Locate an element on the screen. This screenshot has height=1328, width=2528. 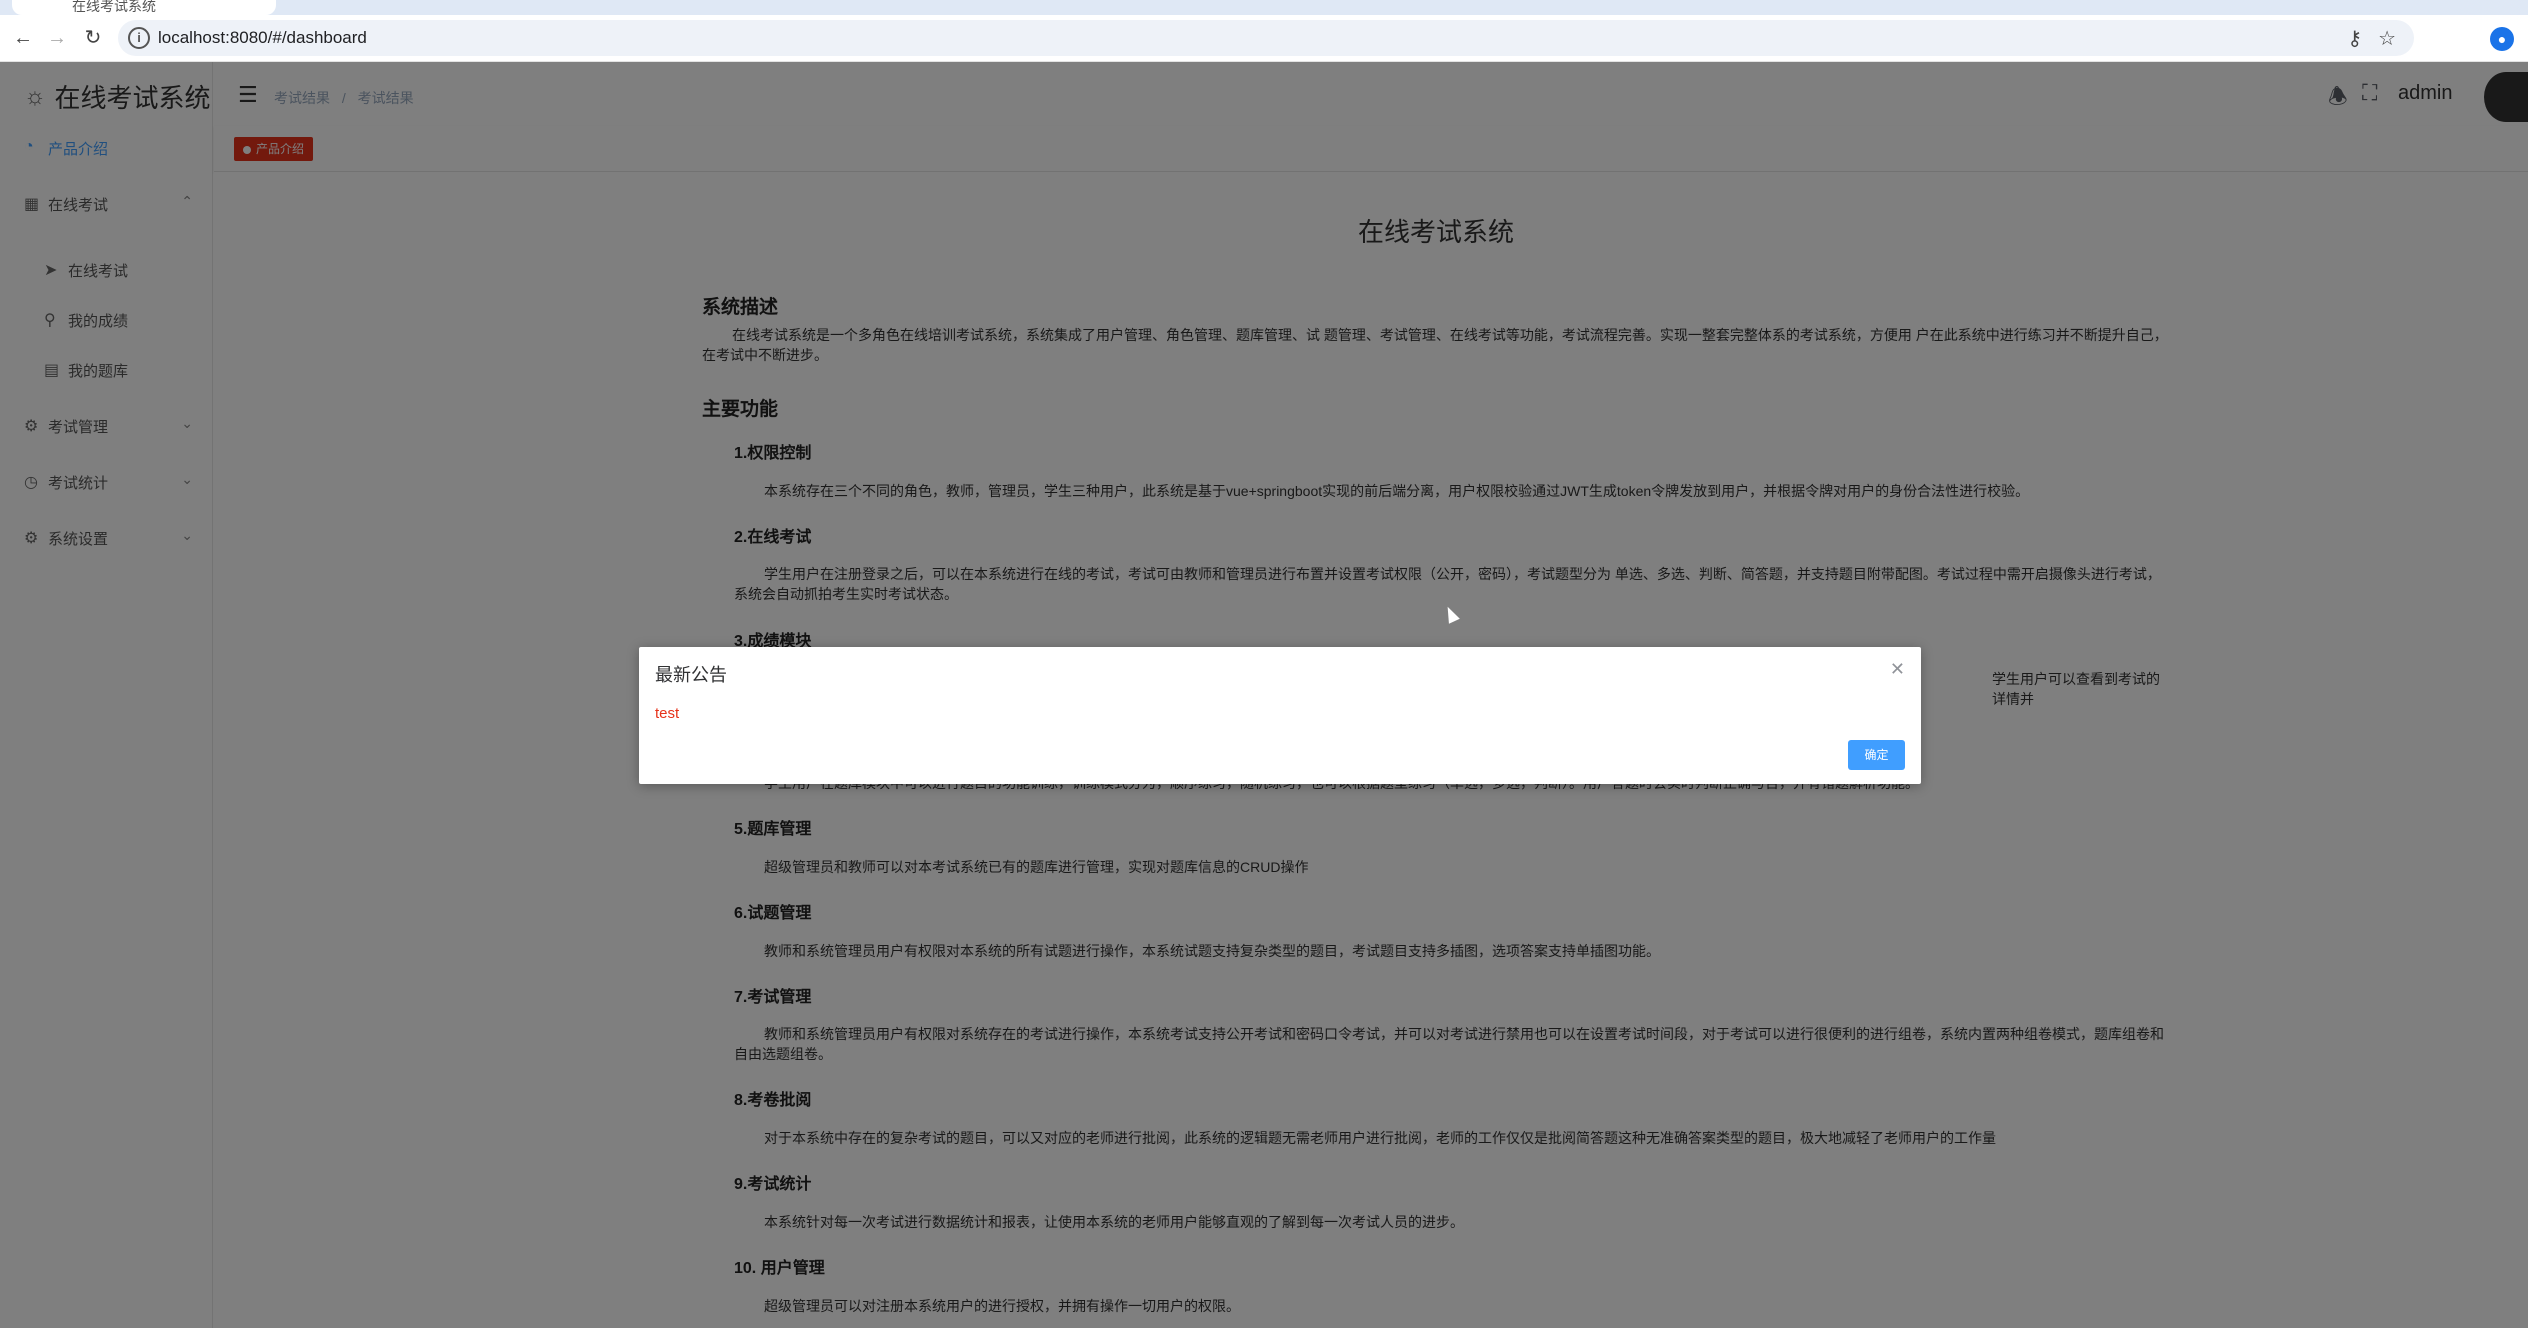
address-bar: i localhost:8080/#/dashboard ⚷ ☆ is located at coordinates (1266, 38).